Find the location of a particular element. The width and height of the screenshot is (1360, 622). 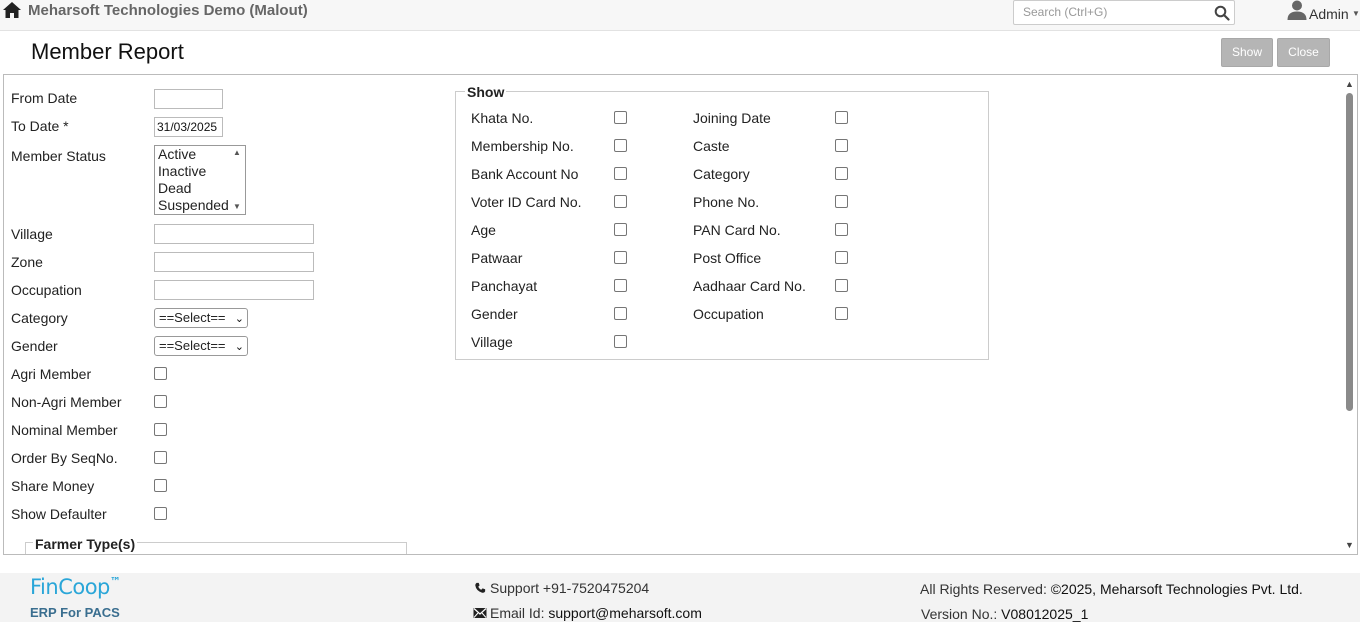

phone-icon is located at coordinates (480, 587).